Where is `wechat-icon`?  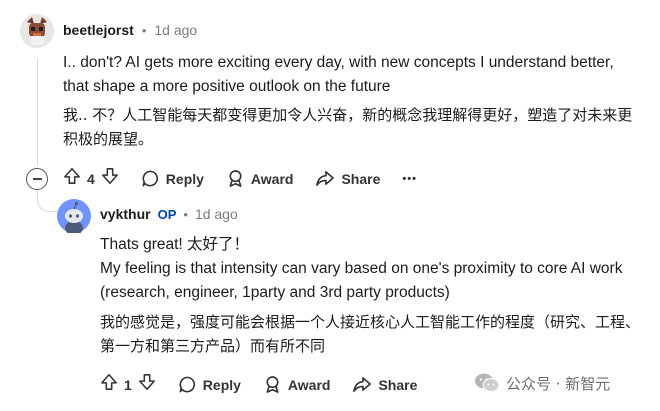
wechat-icon is located at coordinates (487, 382).